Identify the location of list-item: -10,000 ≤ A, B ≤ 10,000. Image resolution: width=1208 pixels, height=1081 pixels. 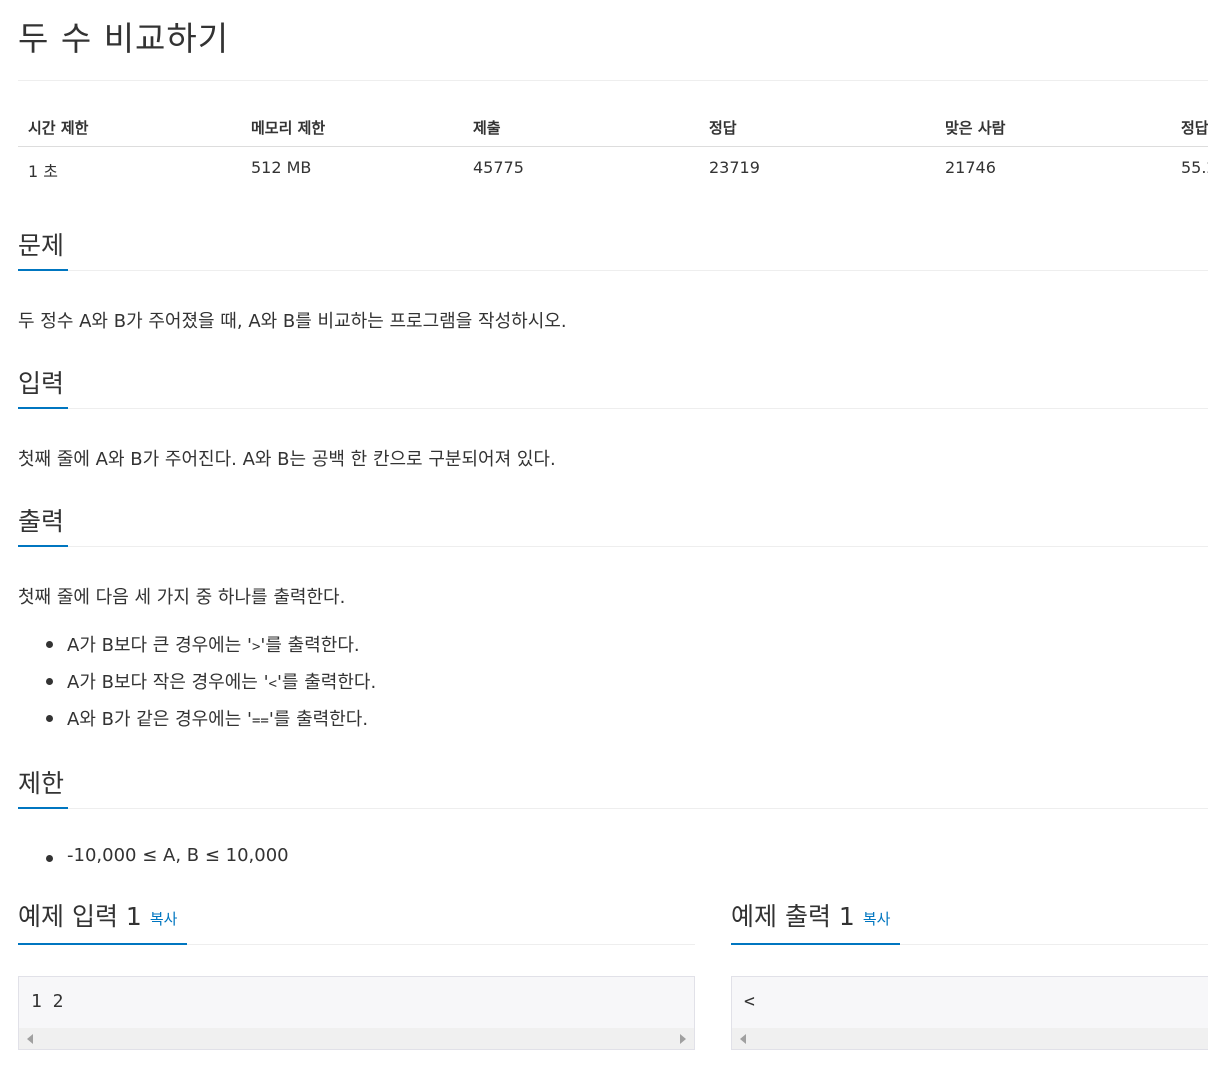
(153, 863).